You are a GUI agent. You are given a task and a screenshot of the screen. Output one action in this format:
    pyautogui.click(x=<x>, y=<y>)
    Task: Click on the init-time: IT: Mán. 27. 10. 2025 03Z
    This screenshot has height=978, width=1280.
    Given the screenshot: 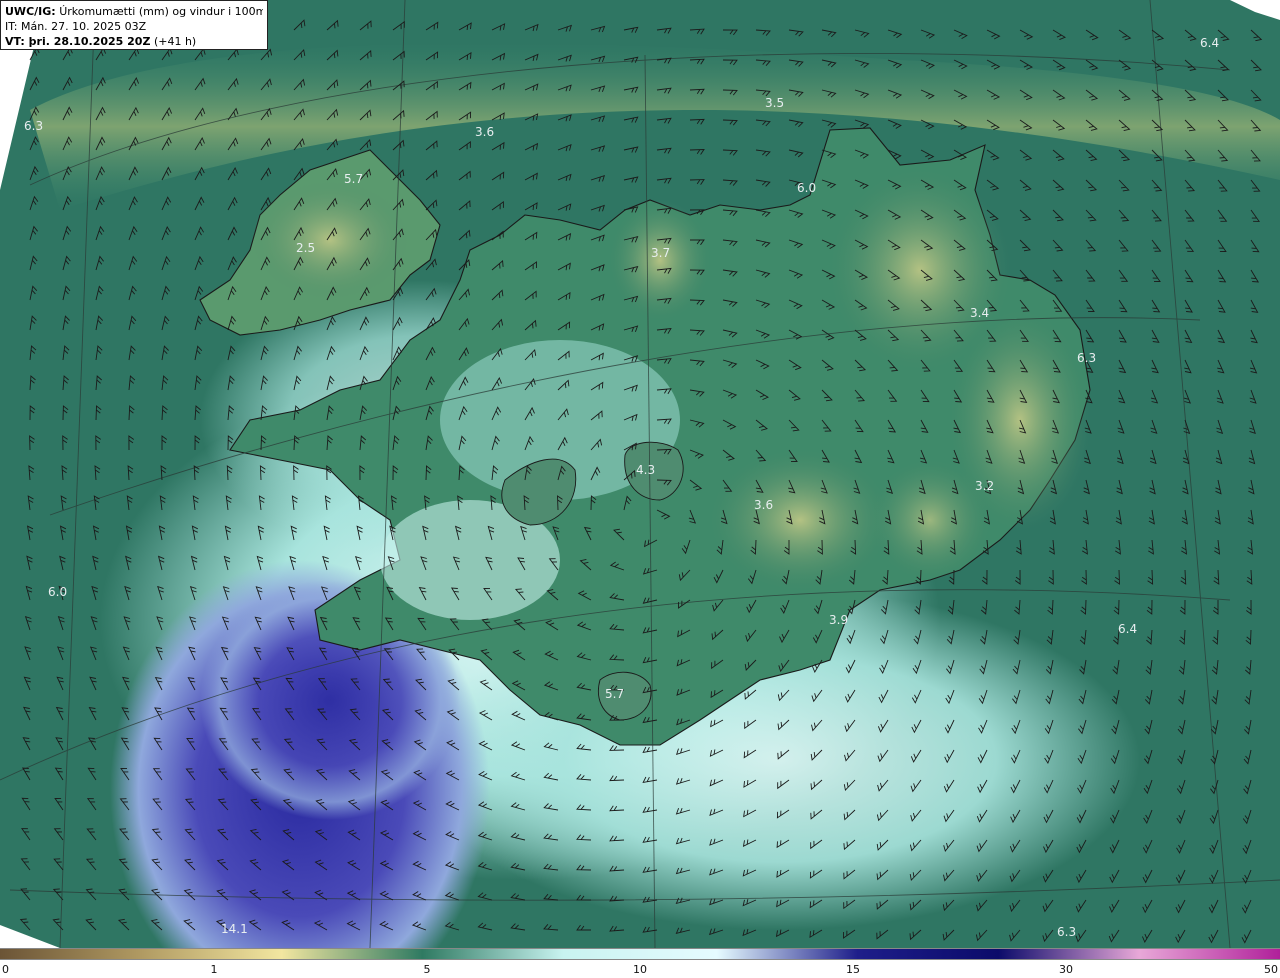 What is the action you would take?
    pyautogui.click(x=76, y=26)
    